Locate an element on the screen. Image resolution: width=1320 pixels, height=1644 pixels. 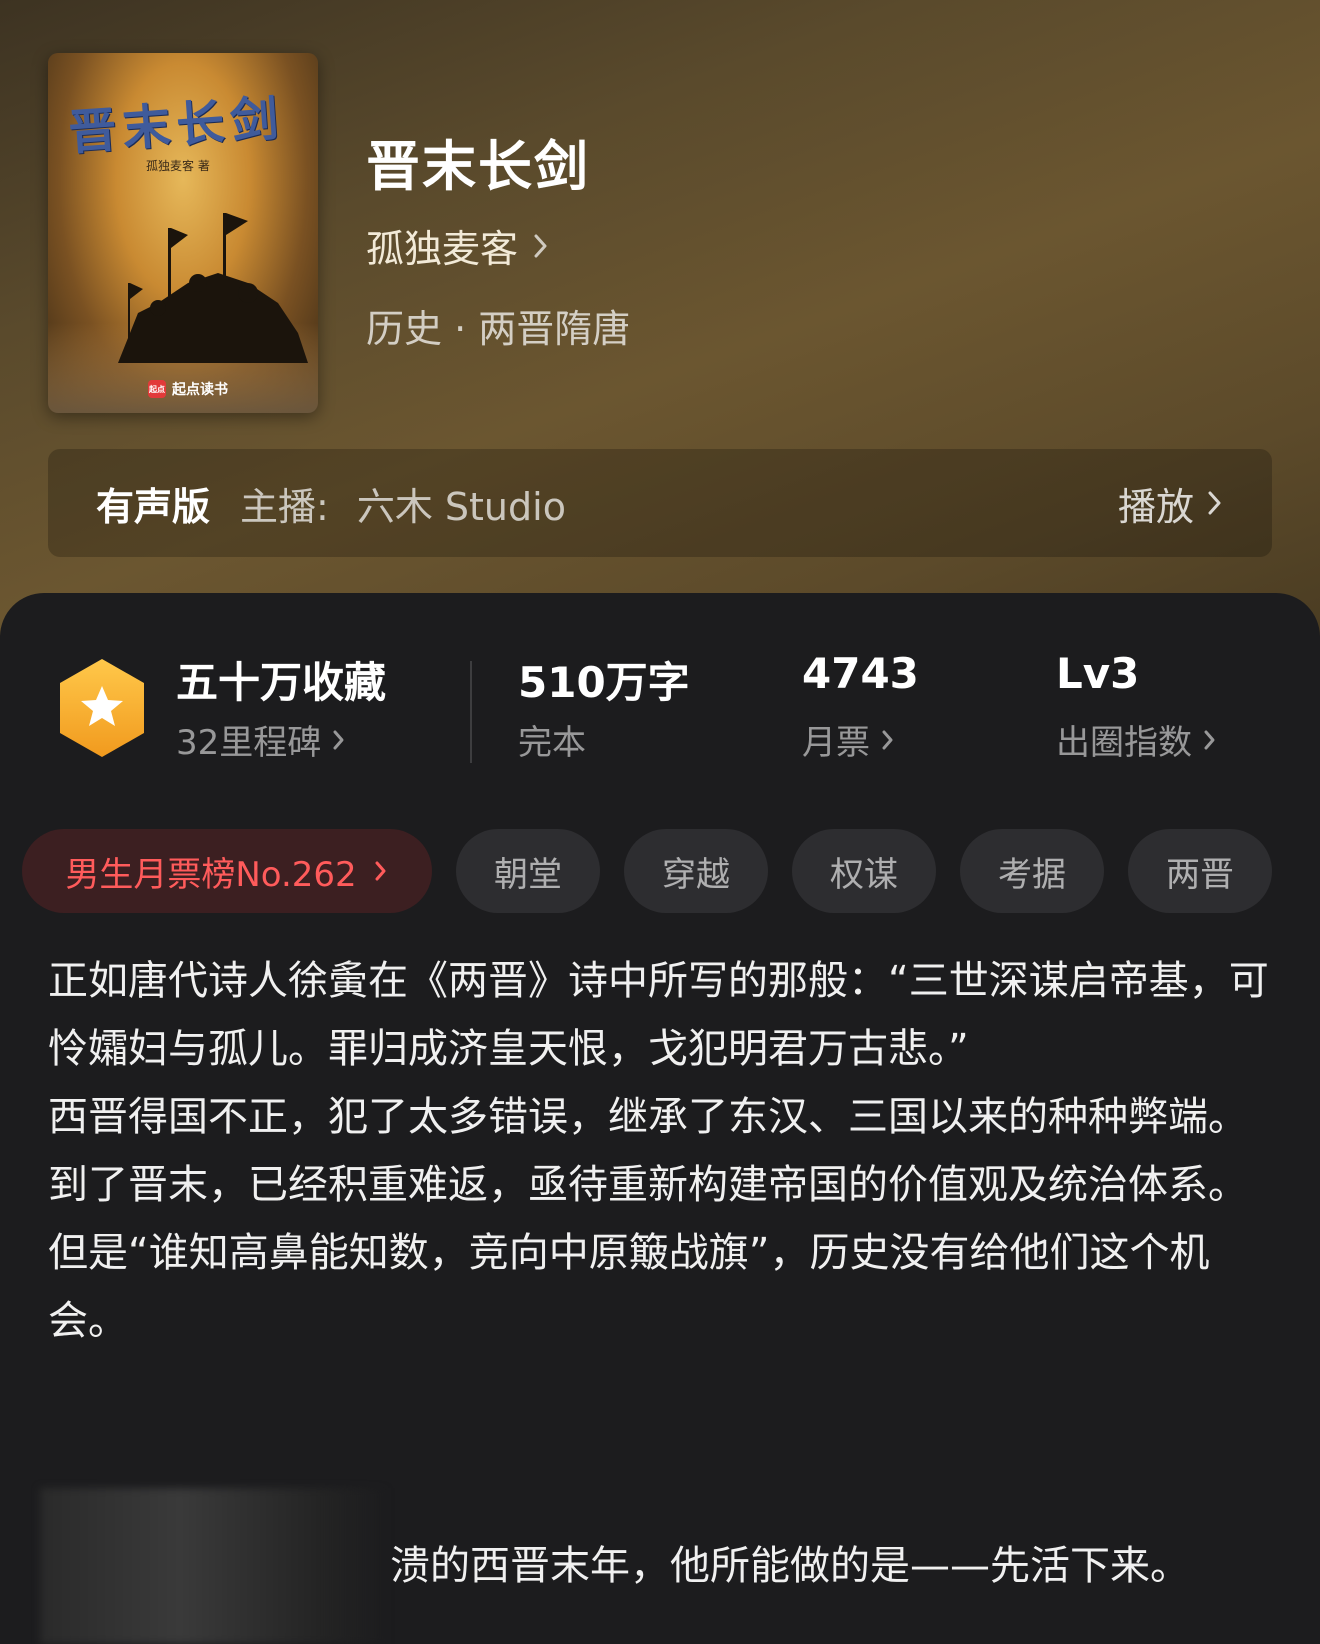
tag-kaoju: 考据 is located at coordinates (1032, 871).